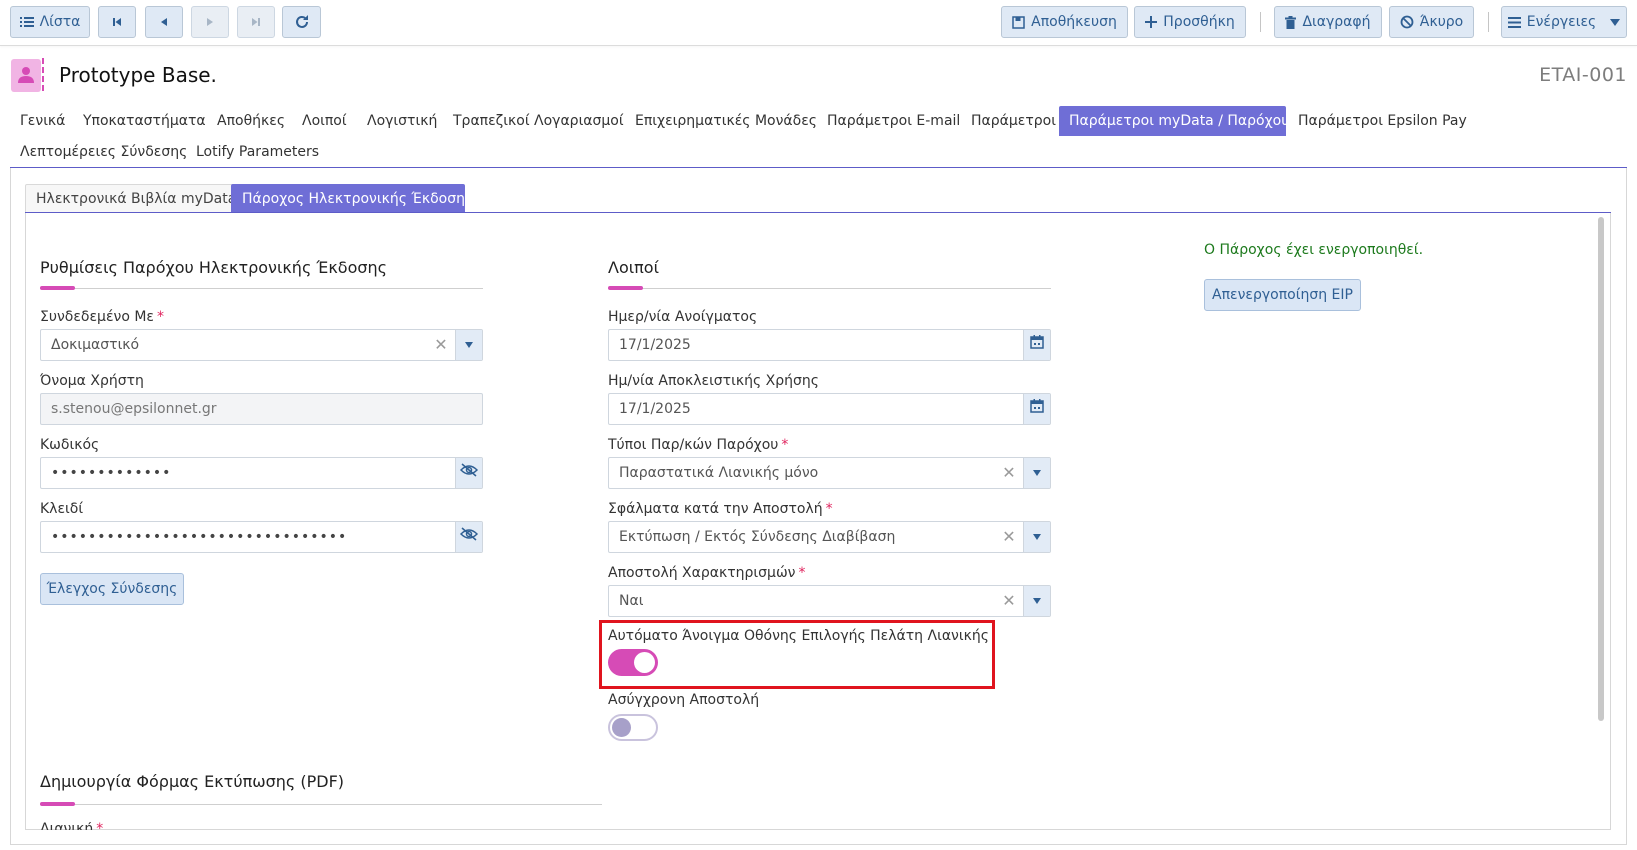 This screenshot has width=1637, height=850. Describe the element at coordinates (102, 317) in the screenshot. I see `connected-with-label: Συνδεδεμένο Με *` at that location.